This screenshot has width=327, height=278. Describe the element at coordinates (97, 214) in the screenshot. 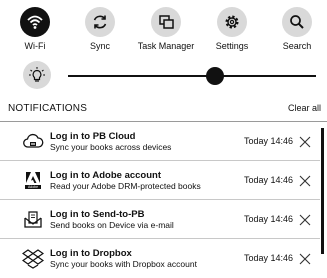

I see `notification-title: Log in to Send-to-PB` at that location.